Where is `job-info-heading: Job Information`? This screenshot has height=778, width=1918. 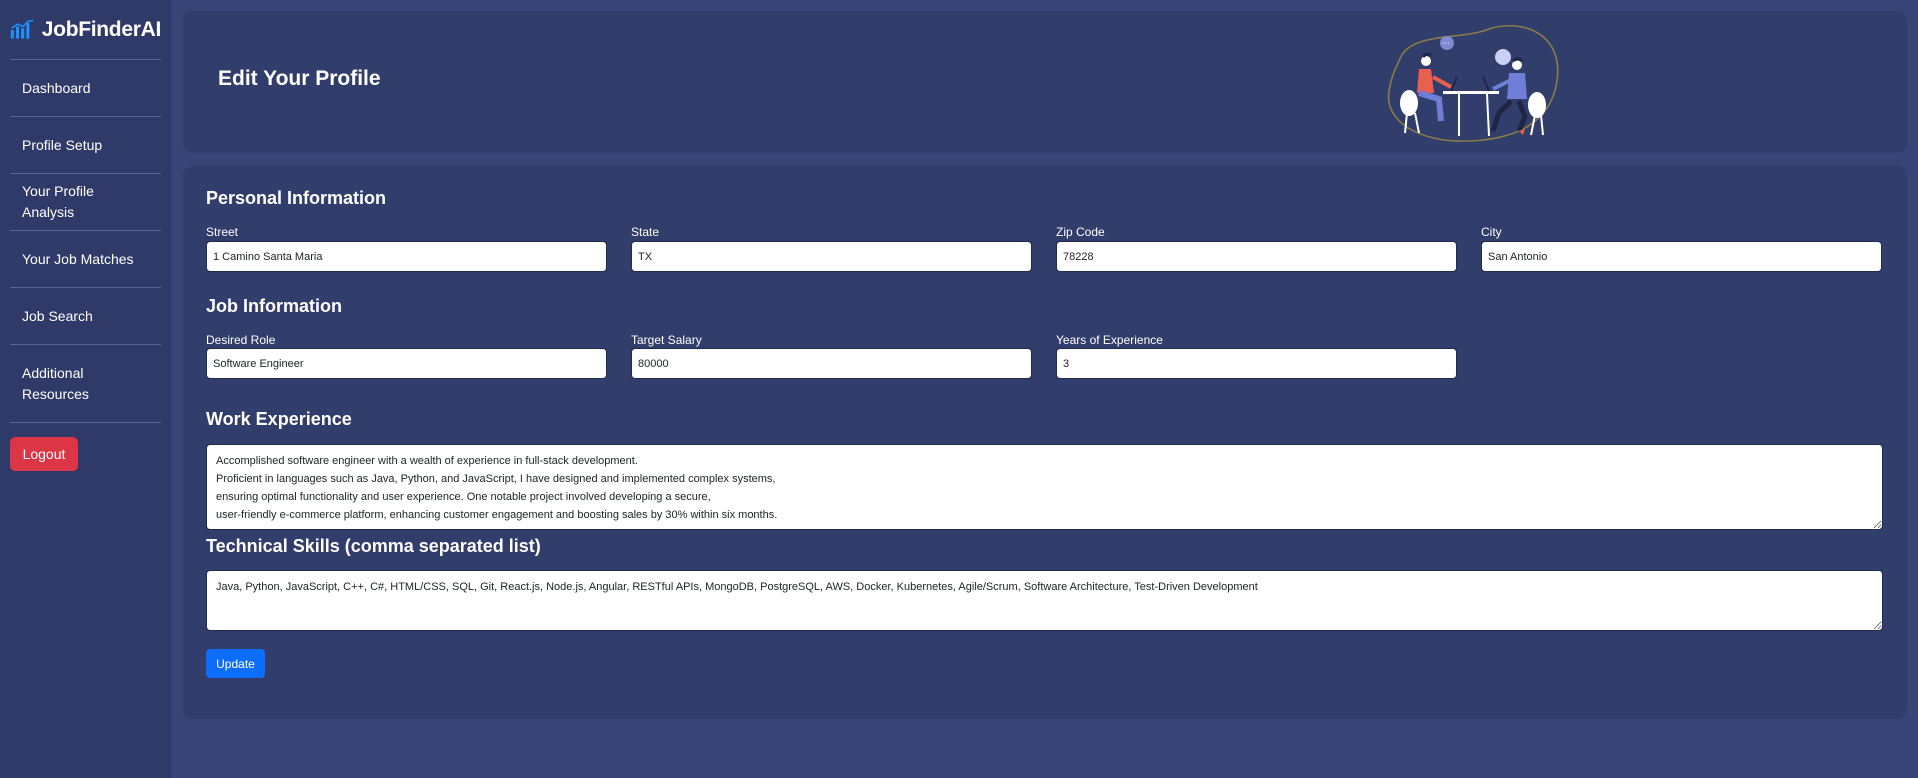 job-info-heading: Job Information is located at coordinates (274, 306).